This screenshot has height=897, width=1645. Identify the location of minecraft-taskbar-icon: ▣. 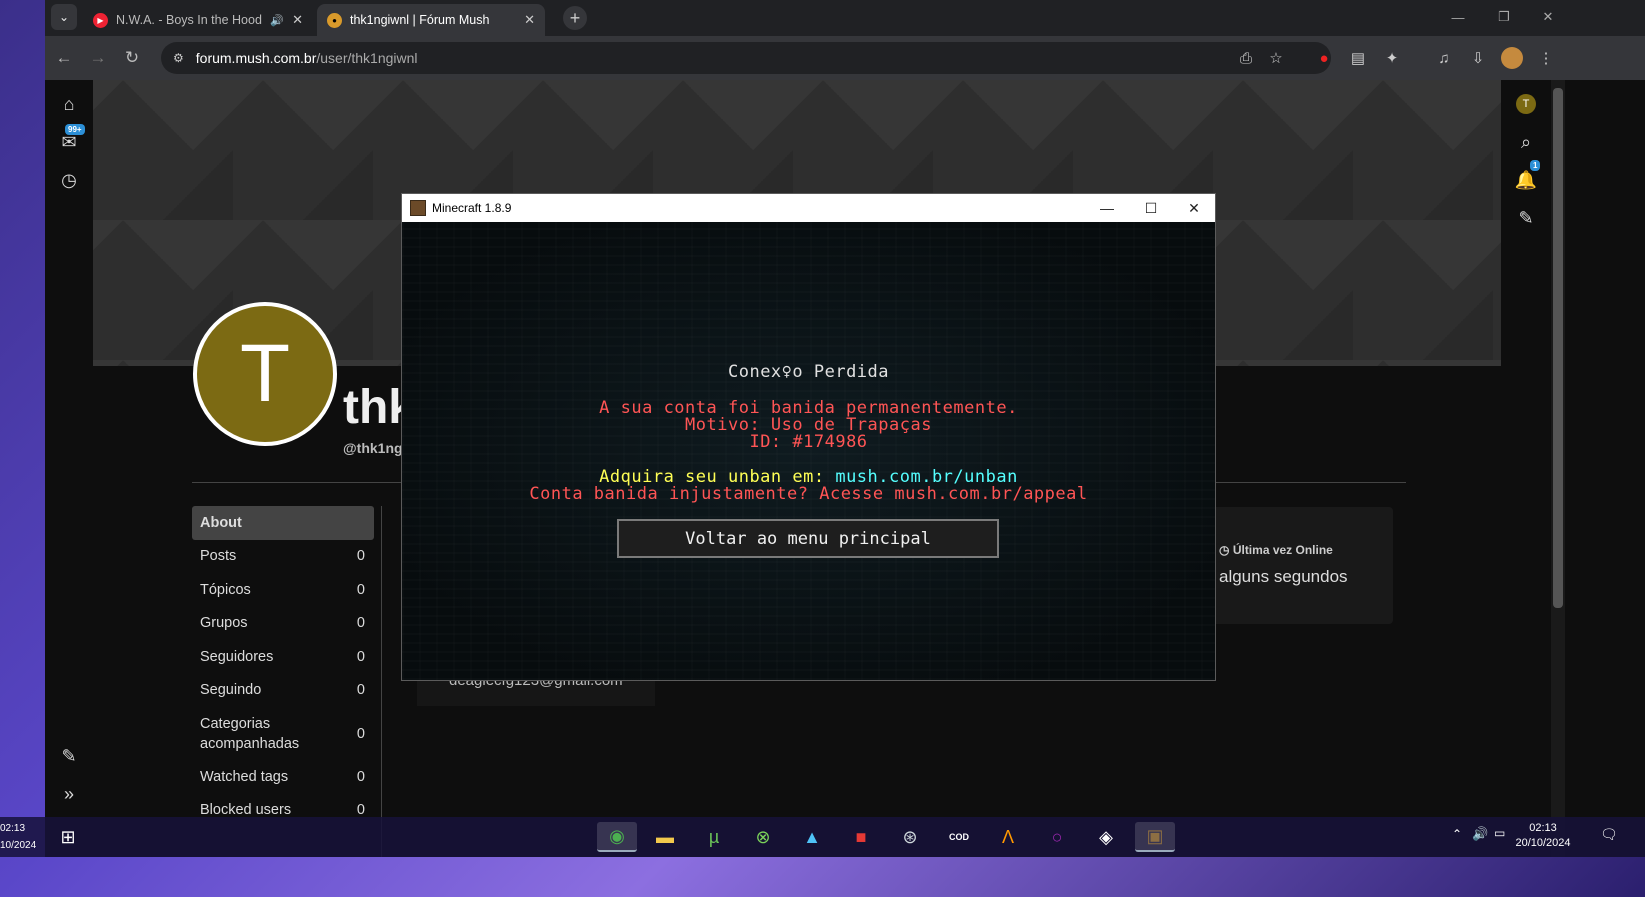
(1155, 837).